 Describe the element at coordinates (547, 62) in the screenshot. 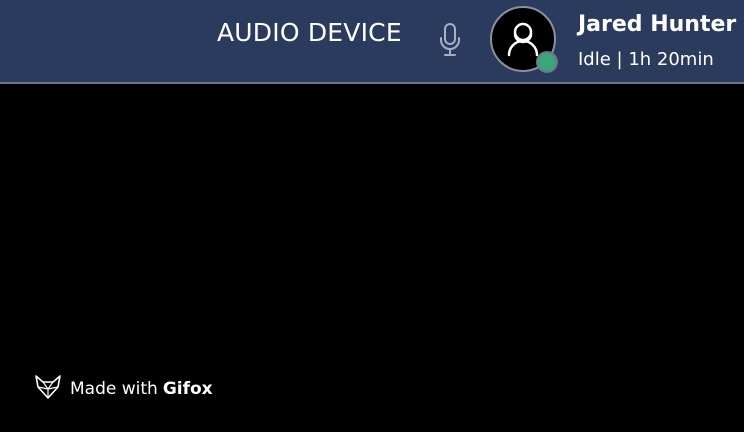

I see `presence-status-dot` at that location.